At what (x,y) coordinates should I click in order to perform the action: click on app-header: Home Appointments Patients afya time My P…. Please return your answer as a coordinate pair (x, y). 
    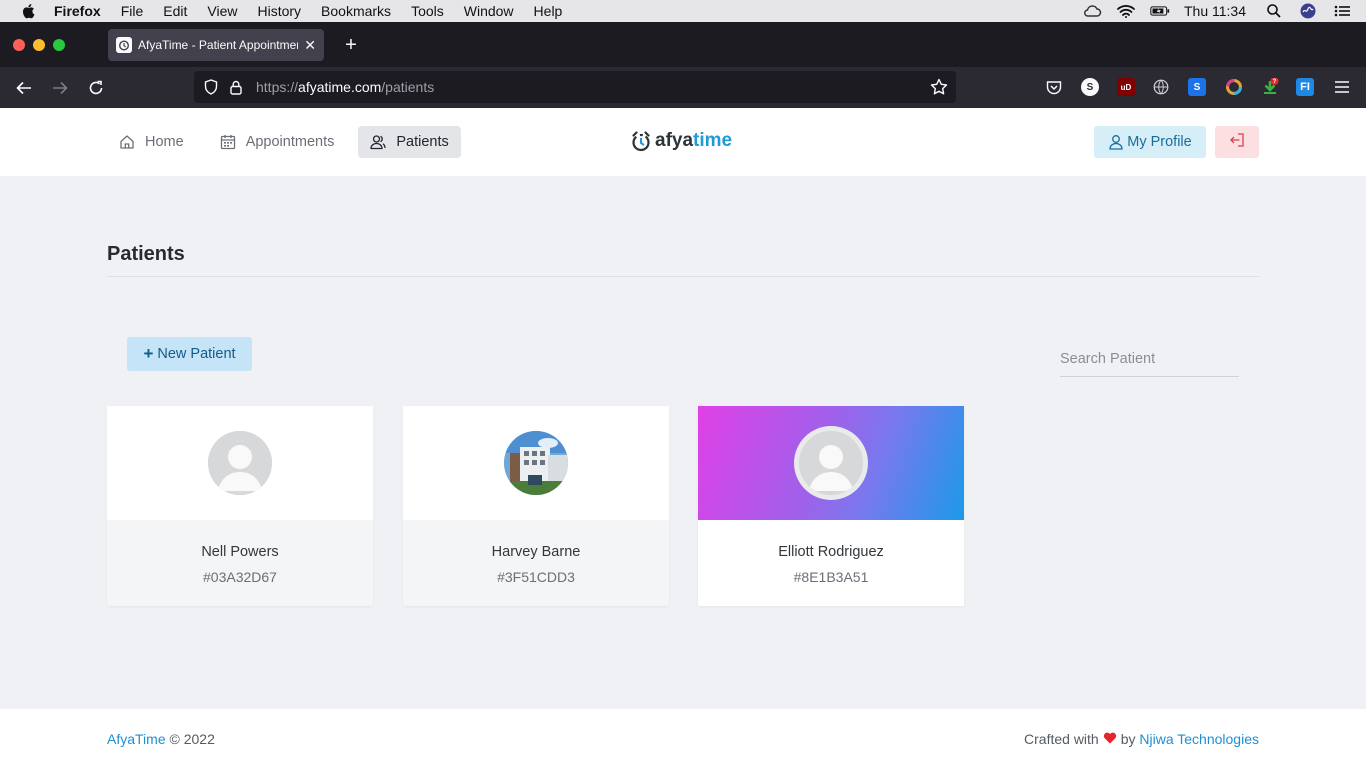
    Looking at the image, I should click on (683, 142).